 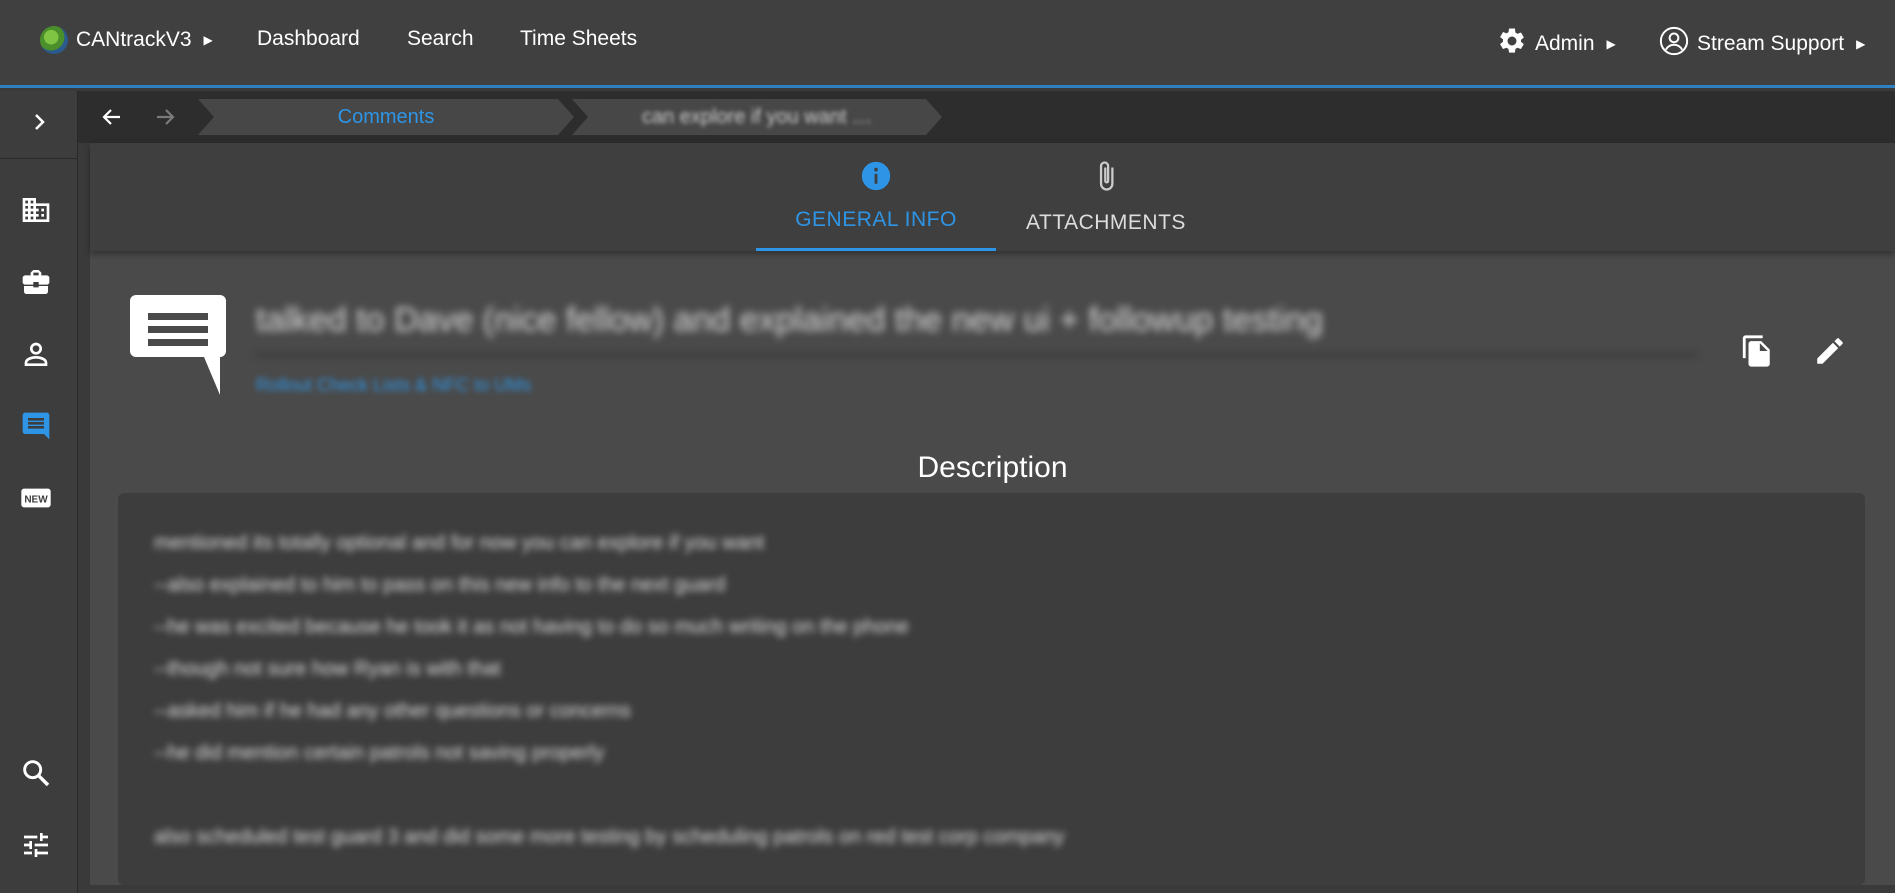 I want to click on tab-general-info: GENERAL INFO, so click(x=876, y=197).